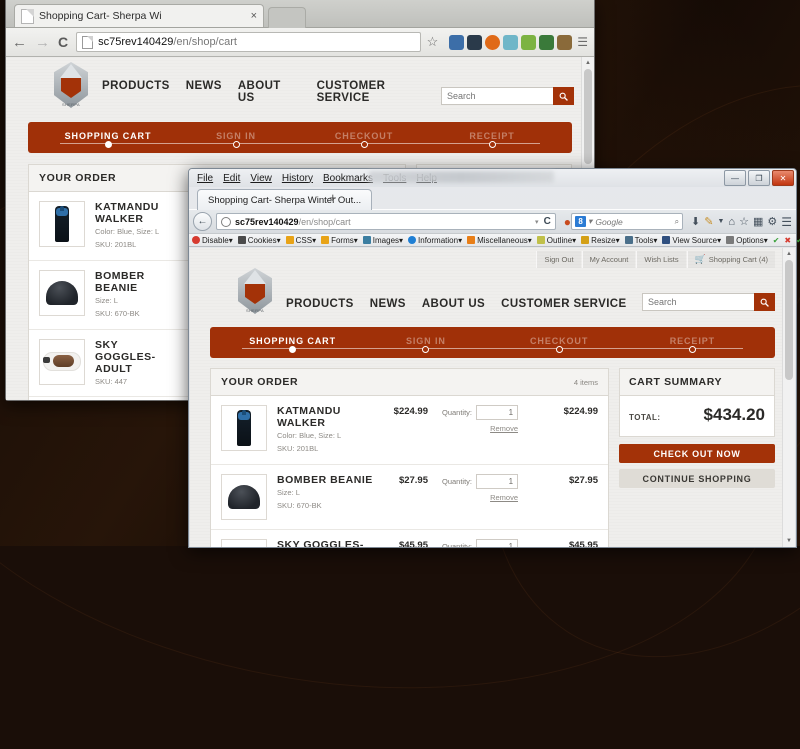 The width and height of the screenshot is (800, 749). Describe the element at coordinates (608, 259) in the screenshot. I see `link-my-account: My Account` at that location.